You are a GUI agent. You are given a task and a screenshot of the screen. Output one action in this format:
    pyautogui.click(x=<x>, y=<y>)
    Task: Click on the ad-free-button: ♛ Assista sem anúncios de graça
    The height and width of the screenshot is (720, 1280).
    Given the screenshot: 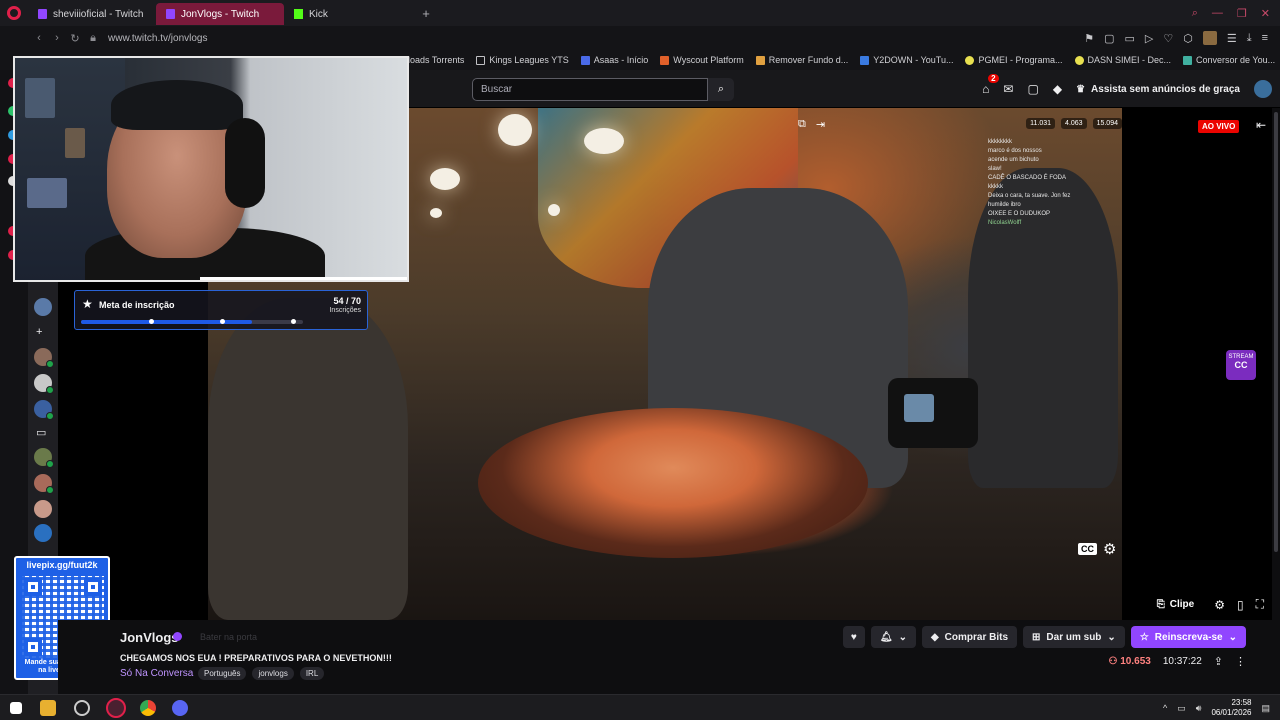 What is the action you would take?
    pyautogui.click(x=1158, y=89)
    